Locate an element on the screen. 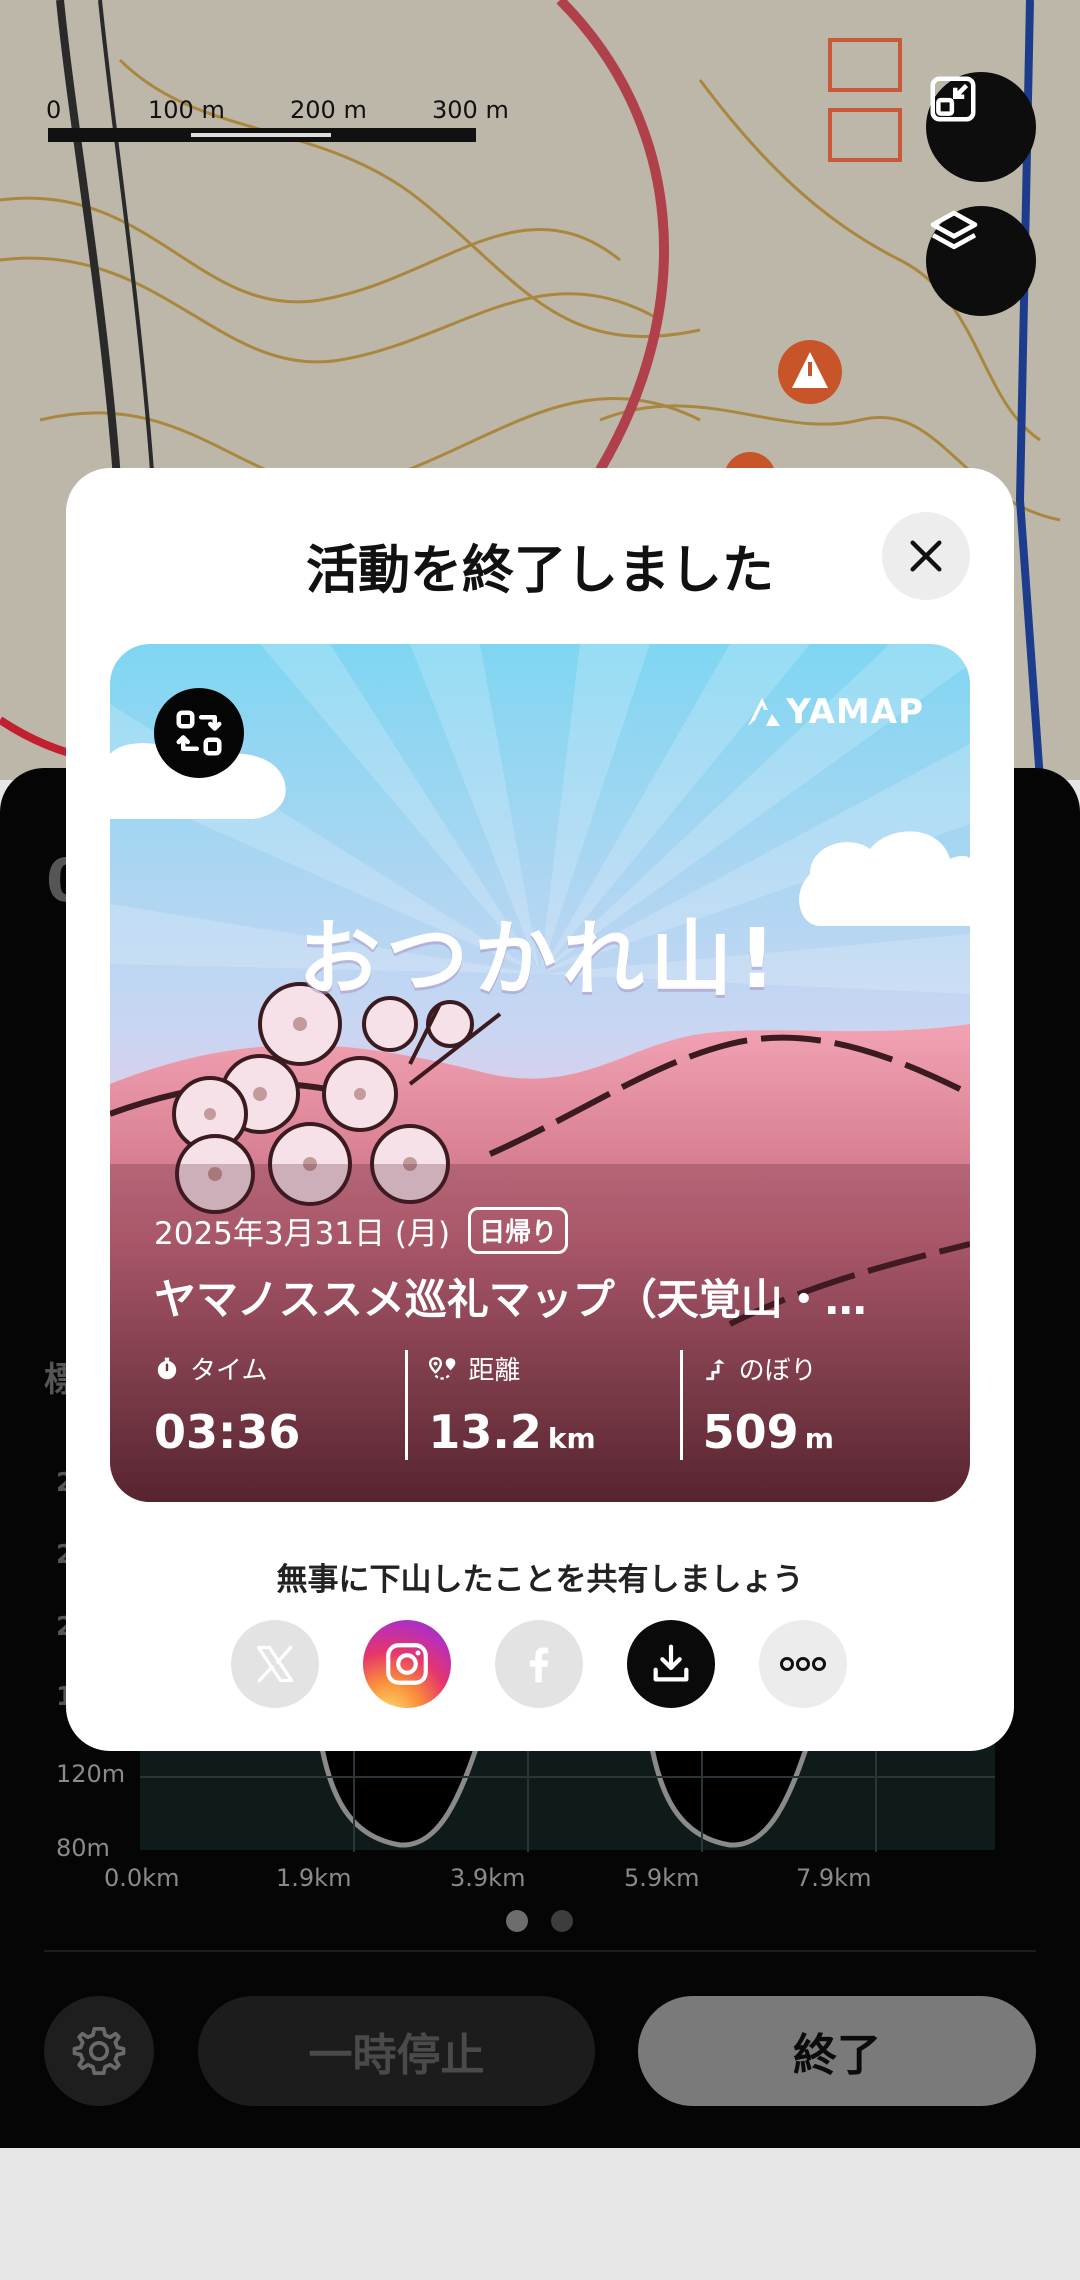 The height and width of the screenshot is (2280, 1080). stat-label: のぼり is located at coordinates (777, 1371).